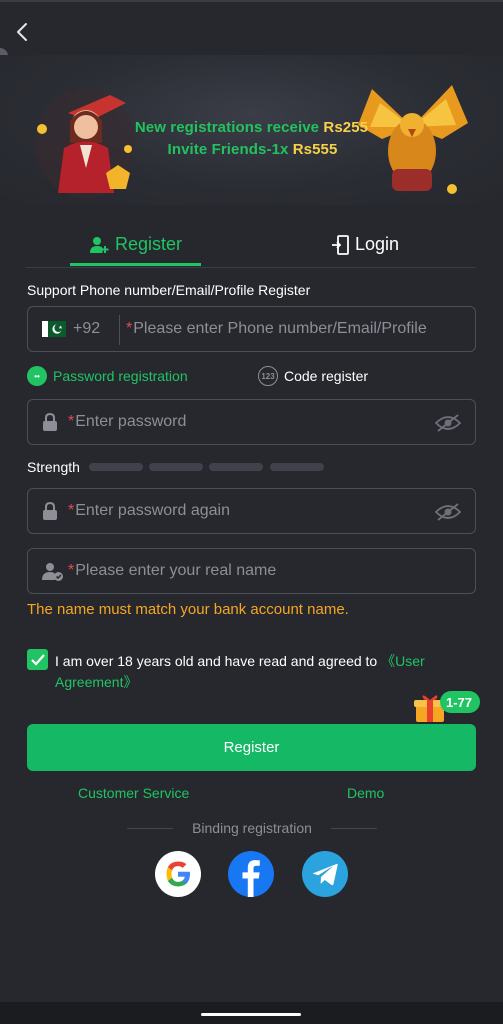  I want to click on promo-invite-amount: Rs555, so click(315, 149).